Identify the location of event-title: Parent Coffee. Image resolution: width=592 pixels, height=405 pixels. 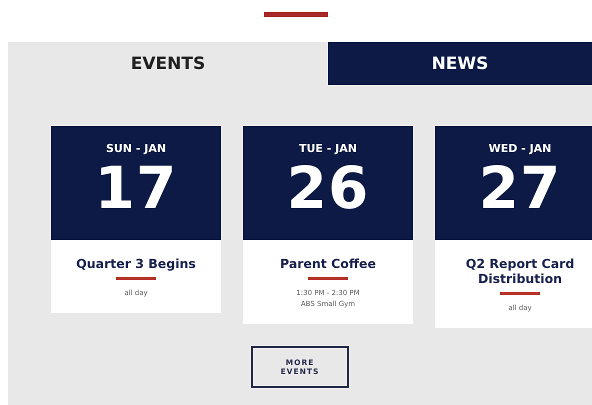
(328, 263).